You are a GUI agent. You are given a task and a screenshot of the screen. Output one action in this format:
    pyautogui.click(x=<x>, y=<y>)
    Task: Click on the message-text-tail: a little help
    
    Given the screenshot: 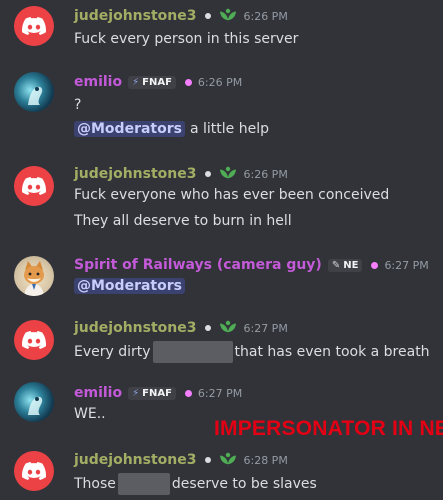 What is the action you would take?
    pyautogui.click(x=229, y=129)
    